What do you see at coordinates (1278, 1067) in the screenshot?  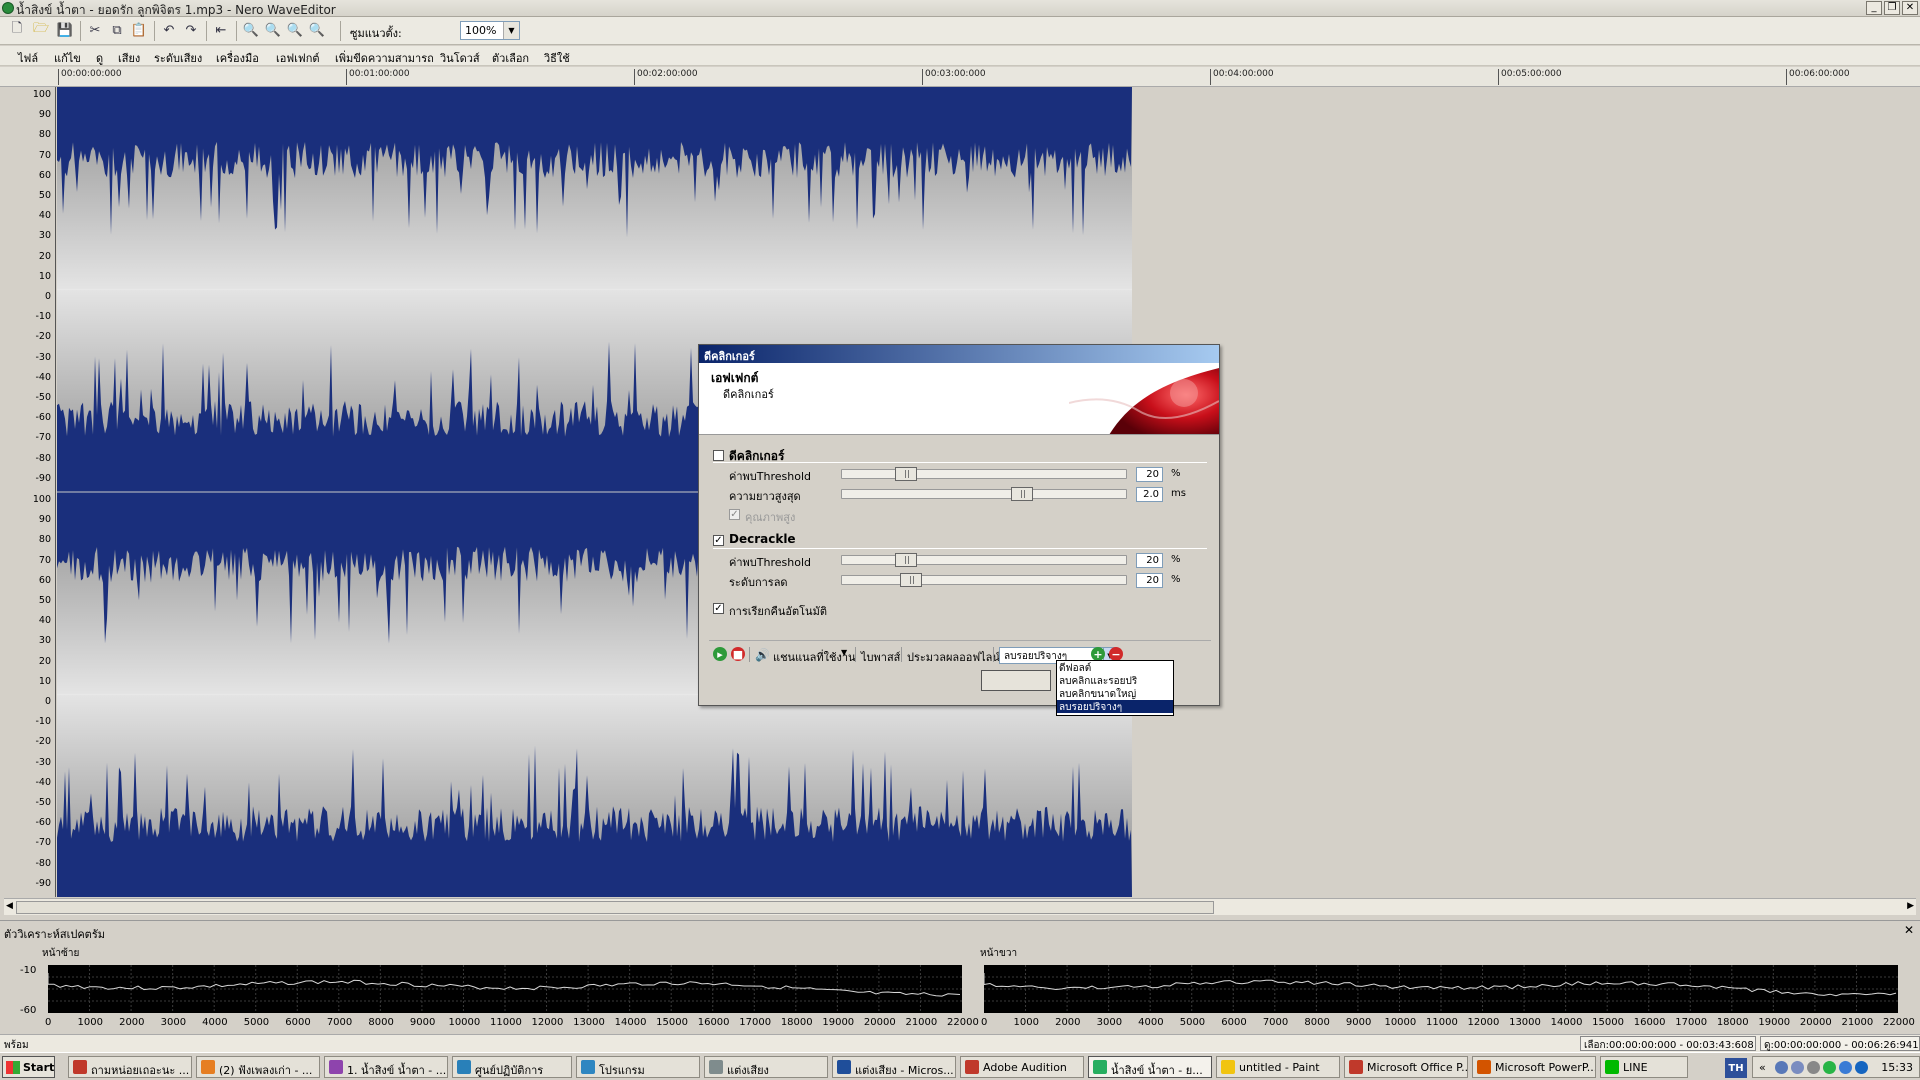 I see `taskbar-item: untitled - Paint` at bounding box center [1278, 1067].